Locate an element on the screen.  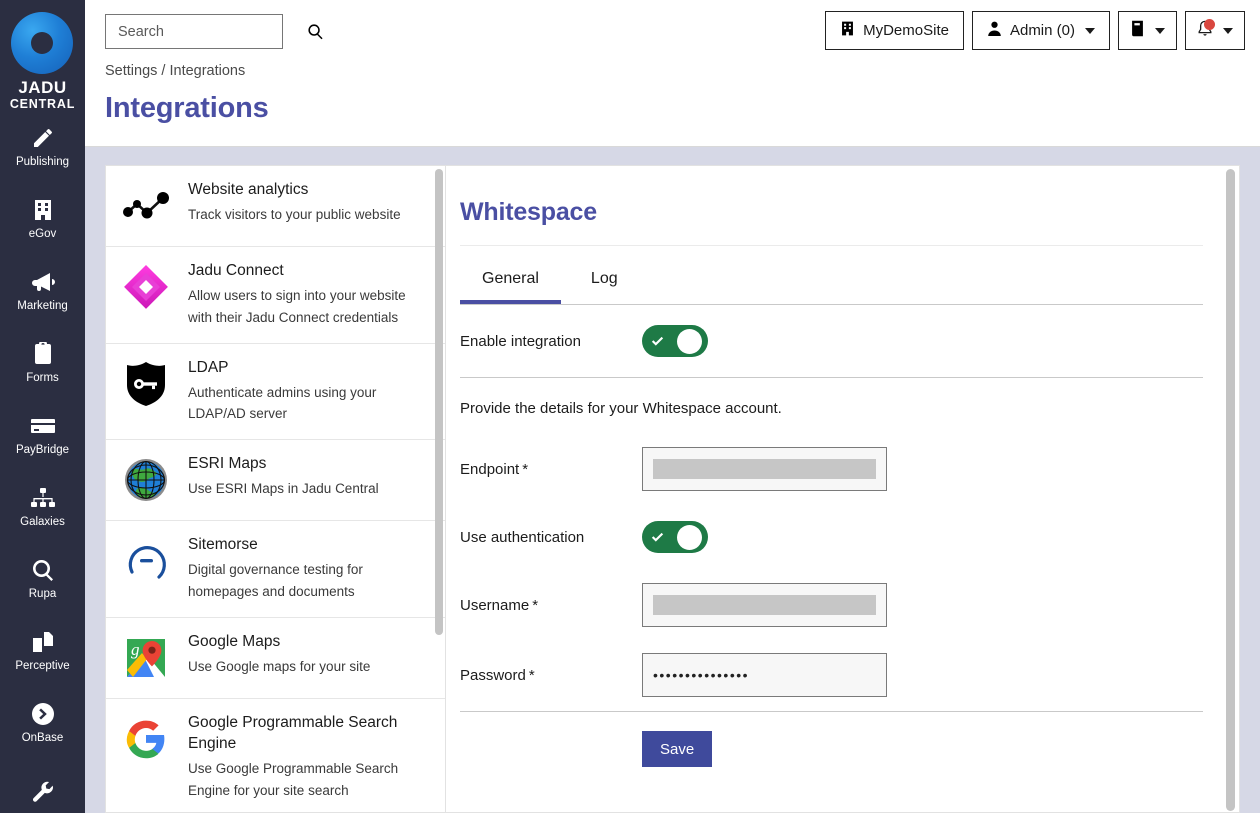
enable-divider is located at coordinates (831, 377).